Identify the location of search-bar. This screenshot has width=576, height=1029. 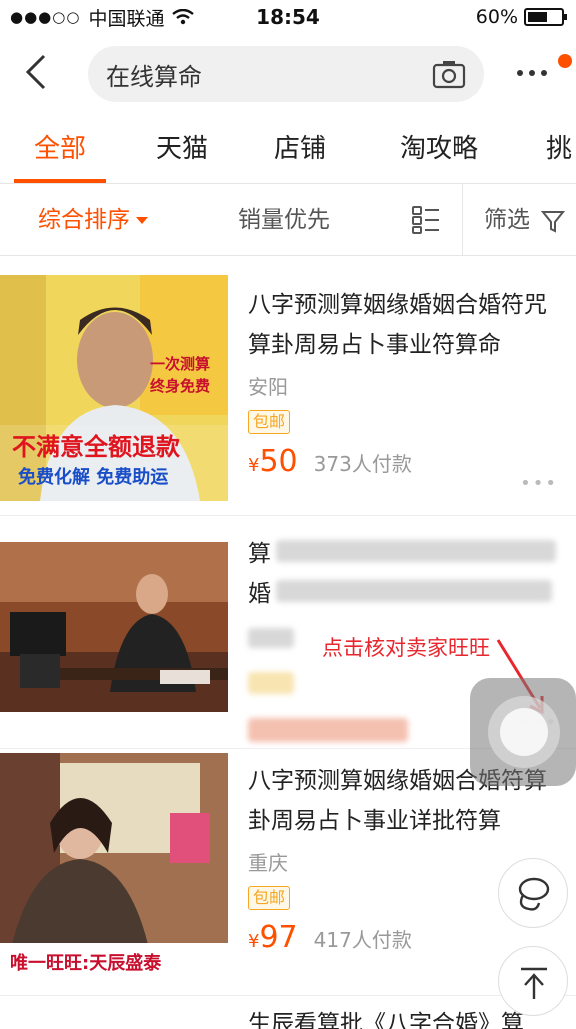
(286, 74).